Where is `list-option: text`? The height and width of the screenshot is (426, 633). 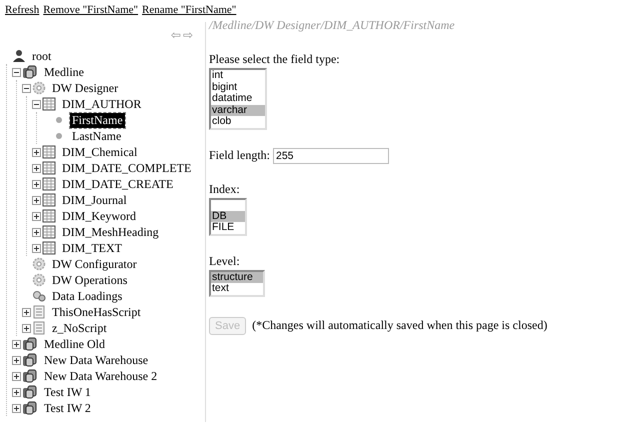
list-option: text is located at coordinates (237, 288).